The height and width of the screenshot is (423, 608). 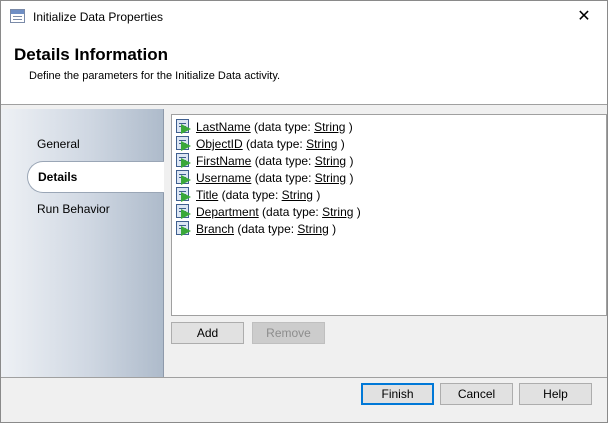 I want to click on help-button: Help, so click(x=555, y=394).